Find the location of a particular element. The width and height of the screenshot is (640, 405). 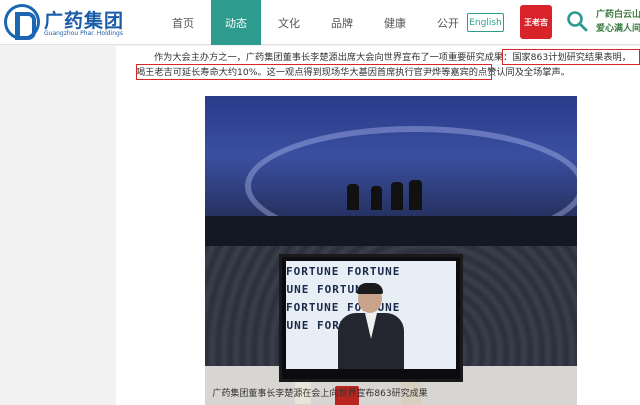

nav-item-home: 首页 is located at coordinates (183, 22).